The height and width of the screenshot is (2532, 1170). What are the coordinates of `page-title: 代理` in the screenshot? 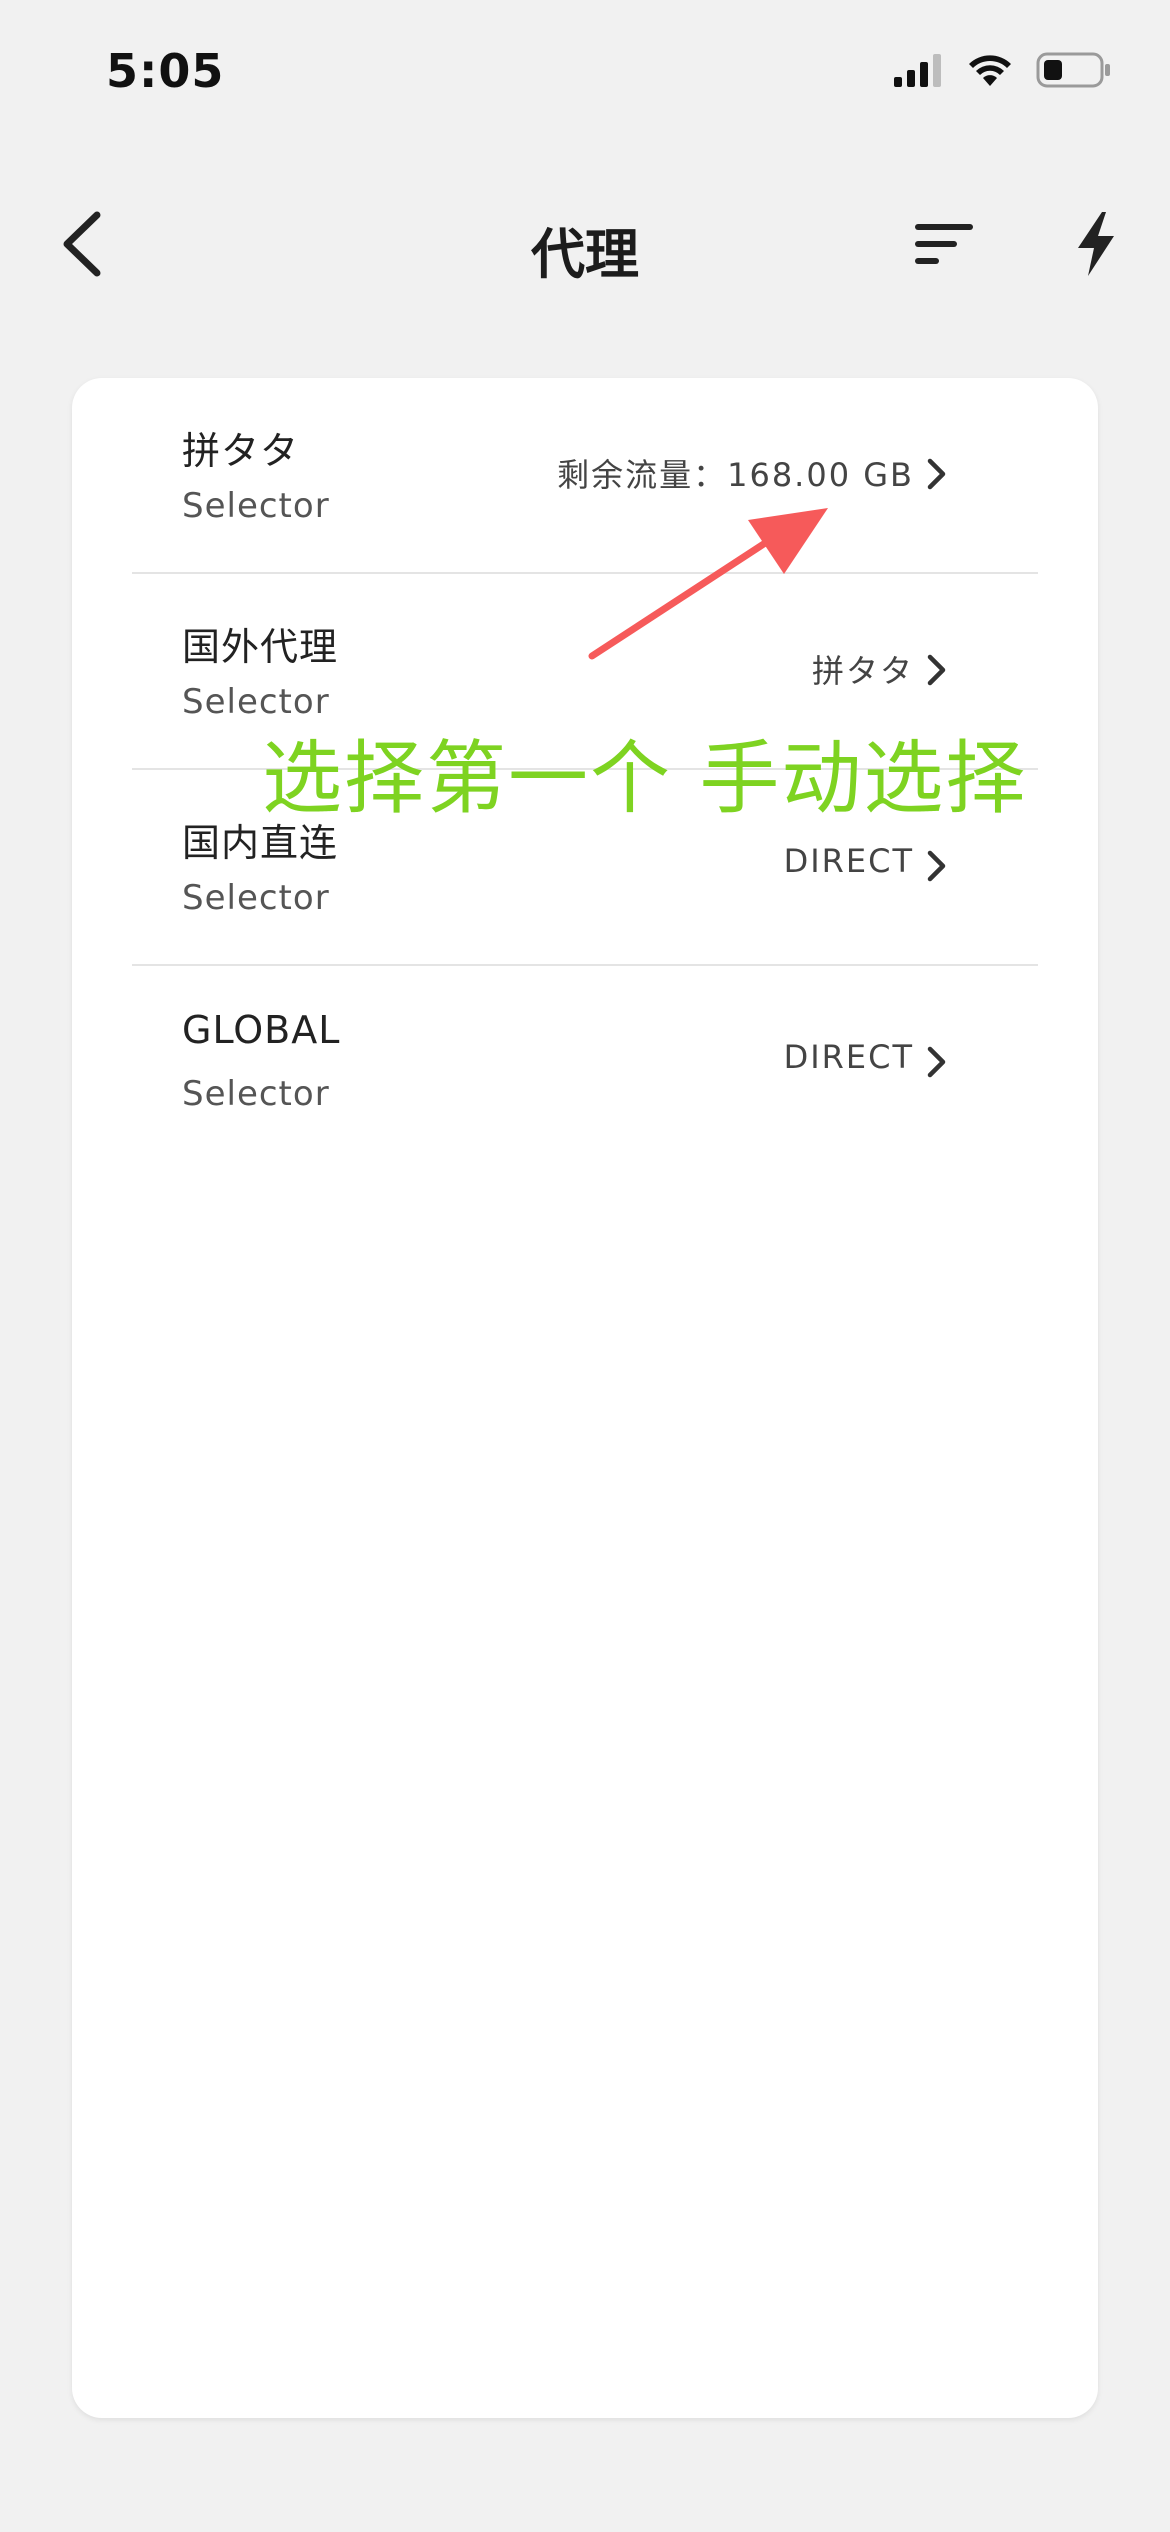 It's located at (585, 254).